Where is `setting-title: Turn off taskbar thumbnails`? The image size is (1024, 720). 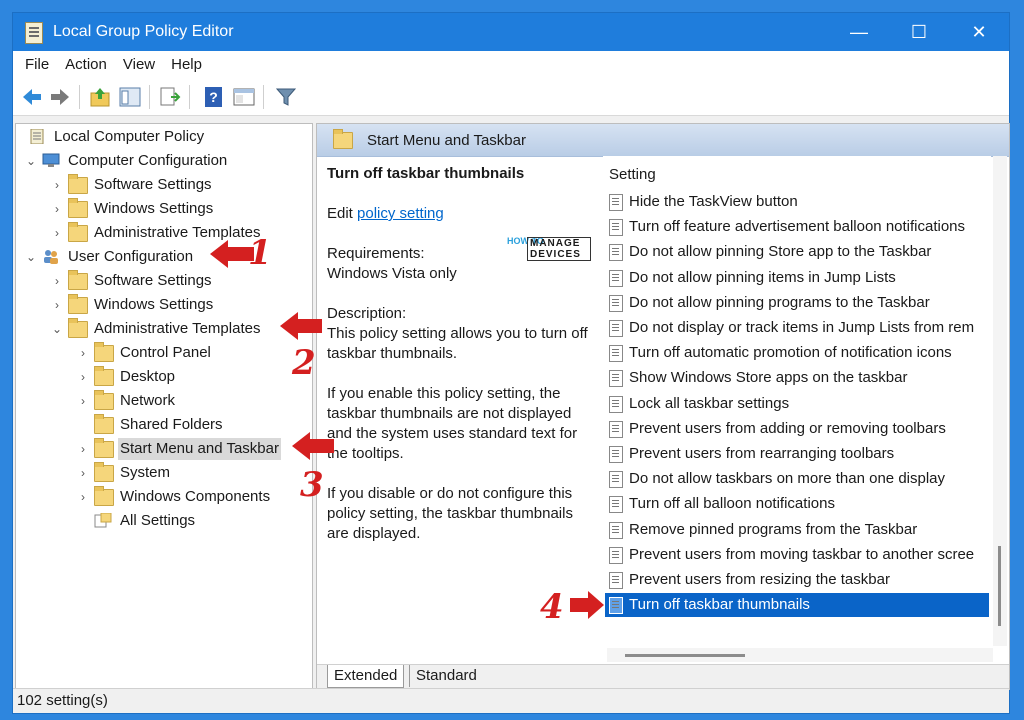 setting-title: Turn off taskbar thumbnails is located at coordinates (426, 173).